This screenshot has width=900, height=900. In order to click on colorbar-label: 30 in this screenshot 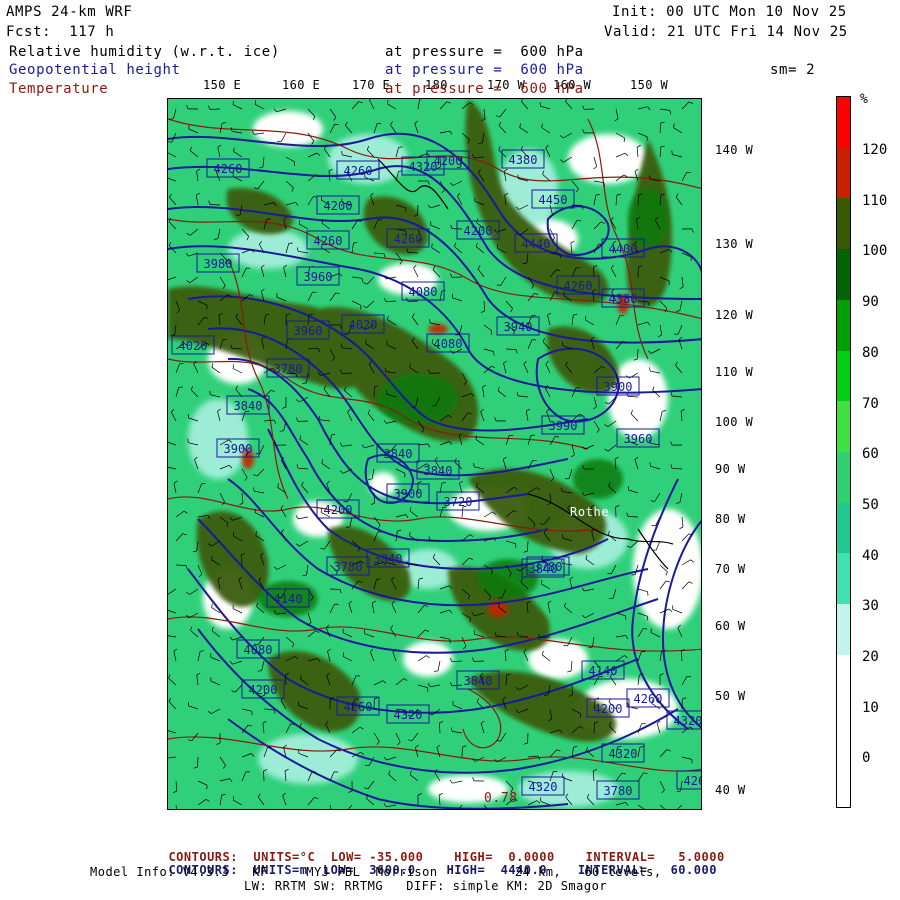, I will do `click(870, 606)`.